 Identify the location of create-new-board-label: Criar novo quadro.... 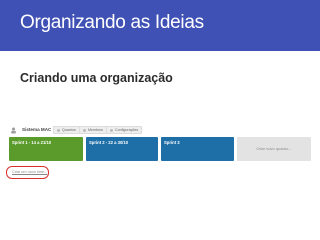
(274, 148).